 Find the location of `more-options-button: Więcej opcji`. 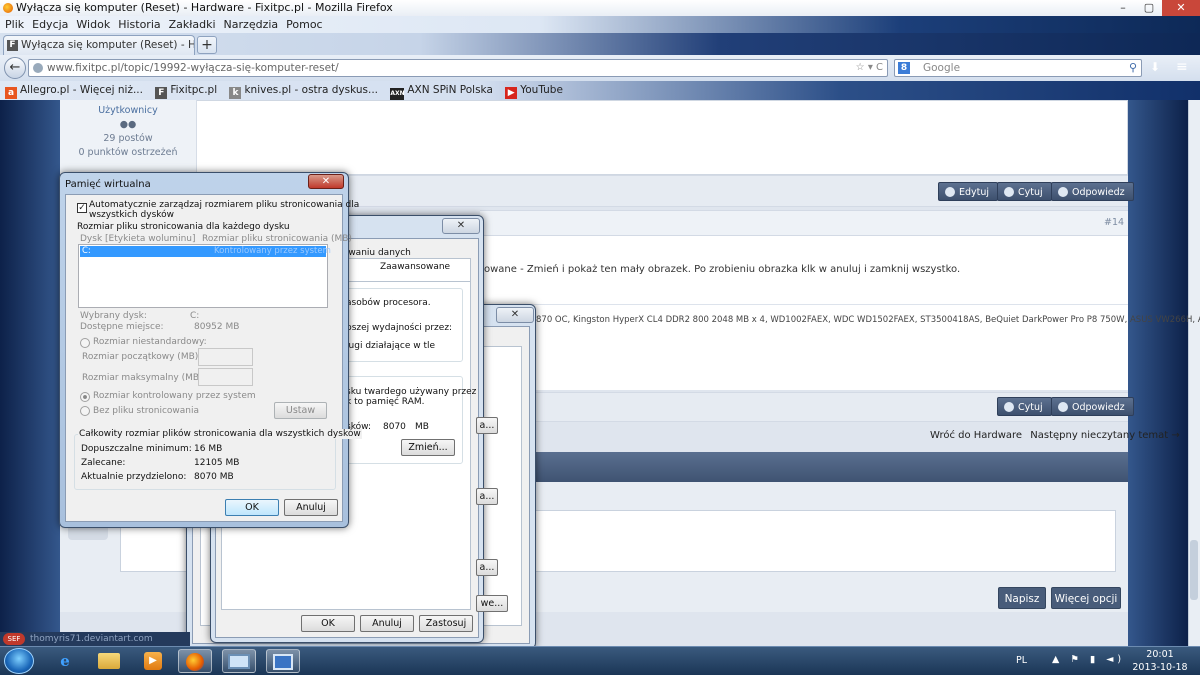

more-options-button: Więcej opcji is located at coordinates (1086, 598).